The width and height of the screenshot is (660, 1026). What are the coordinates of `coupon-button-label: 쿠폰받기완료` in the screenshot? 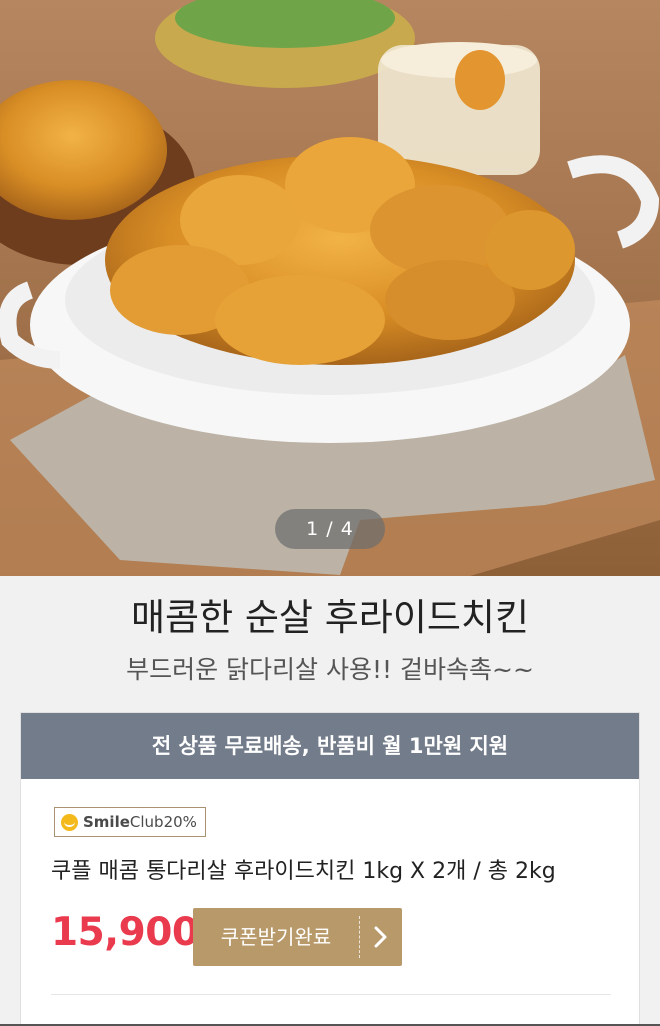 It's located at (276, 937).